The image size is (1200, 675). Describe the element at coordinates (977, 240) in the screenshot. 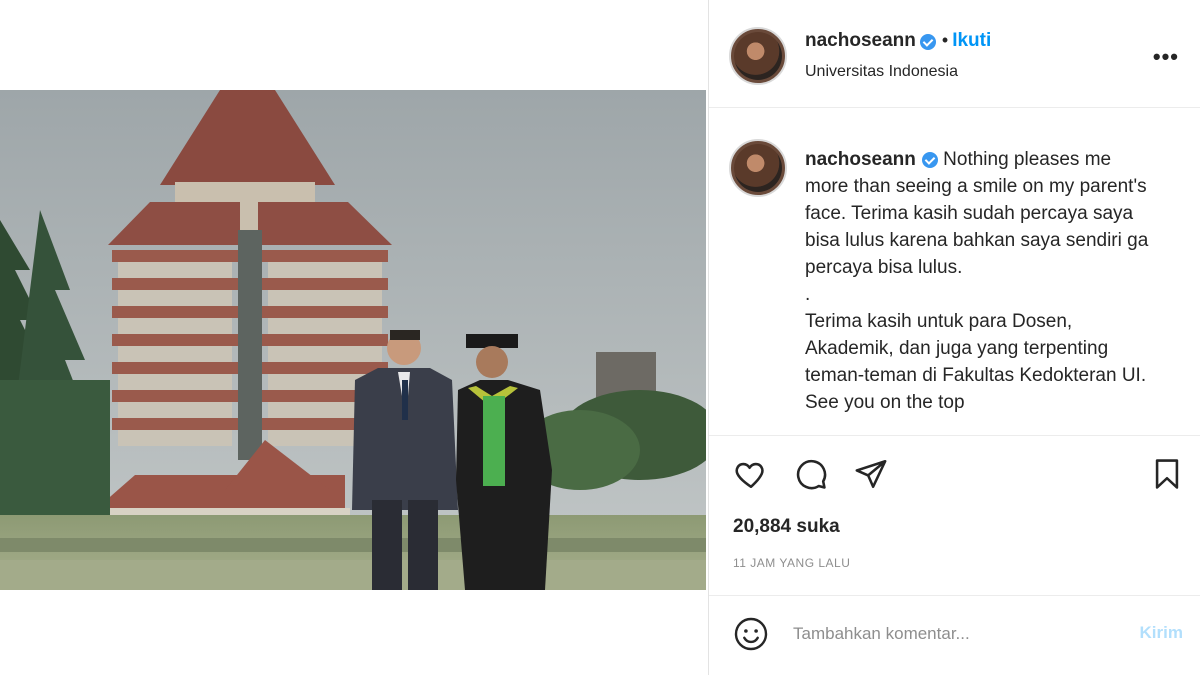

I see `caption-line: bisa lulus karena bahkan saya sendiri ga` at that location.